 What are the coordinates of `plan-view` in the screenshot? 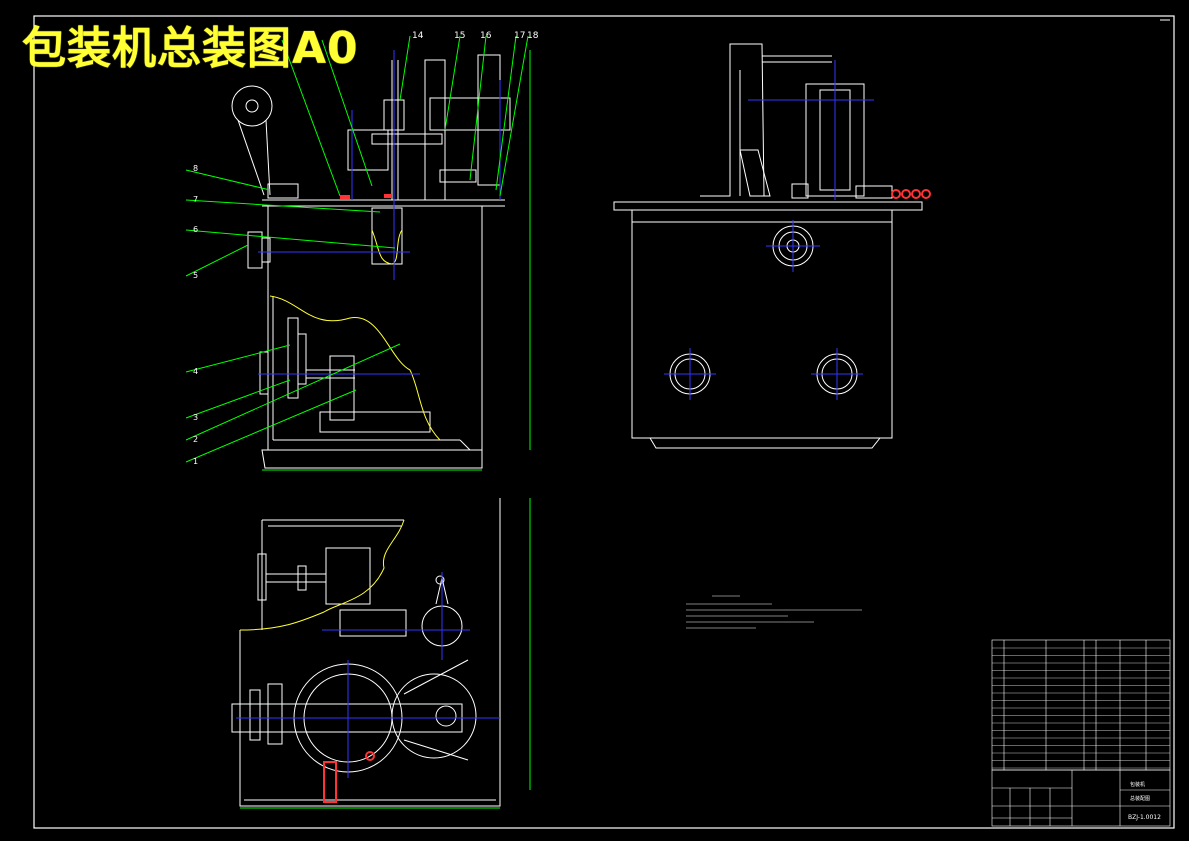 It's located at (366, 652).